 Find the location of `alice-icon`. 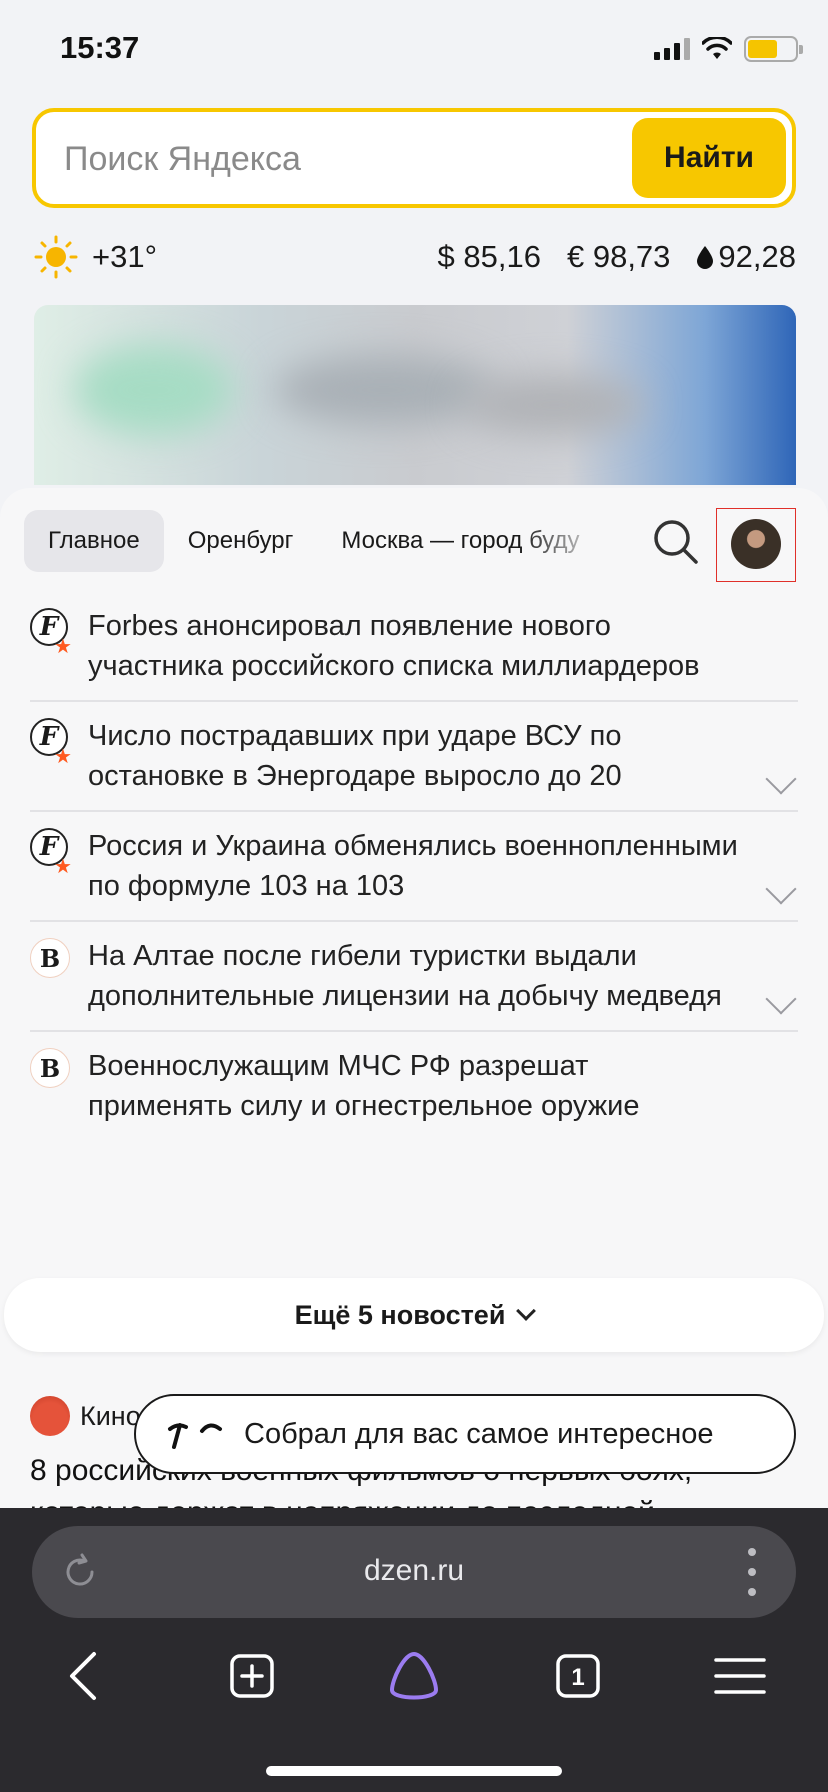

alice-icon is located at coordinates (414, 1676).